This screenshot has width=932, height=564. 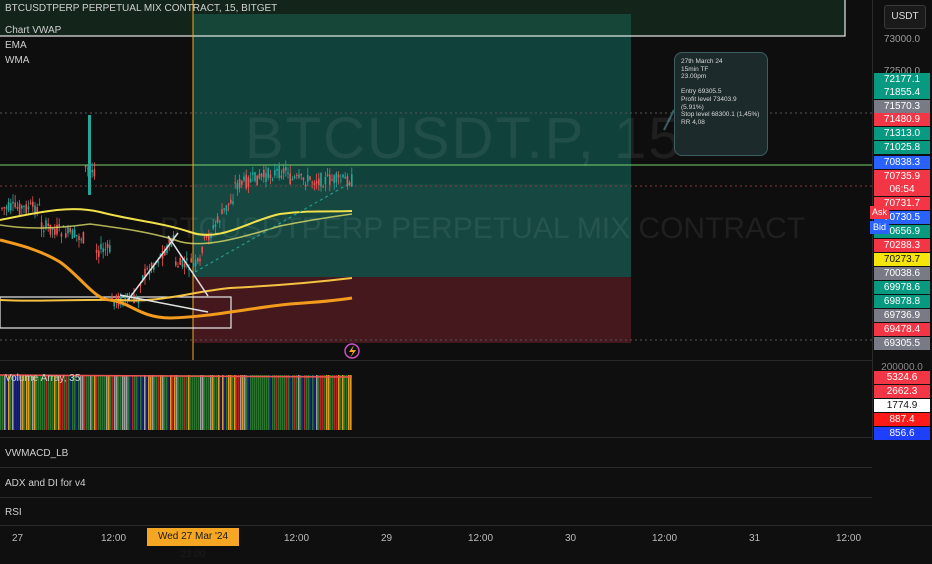 I want to click on price-label: 71025.8, so click(x=902, y=147).